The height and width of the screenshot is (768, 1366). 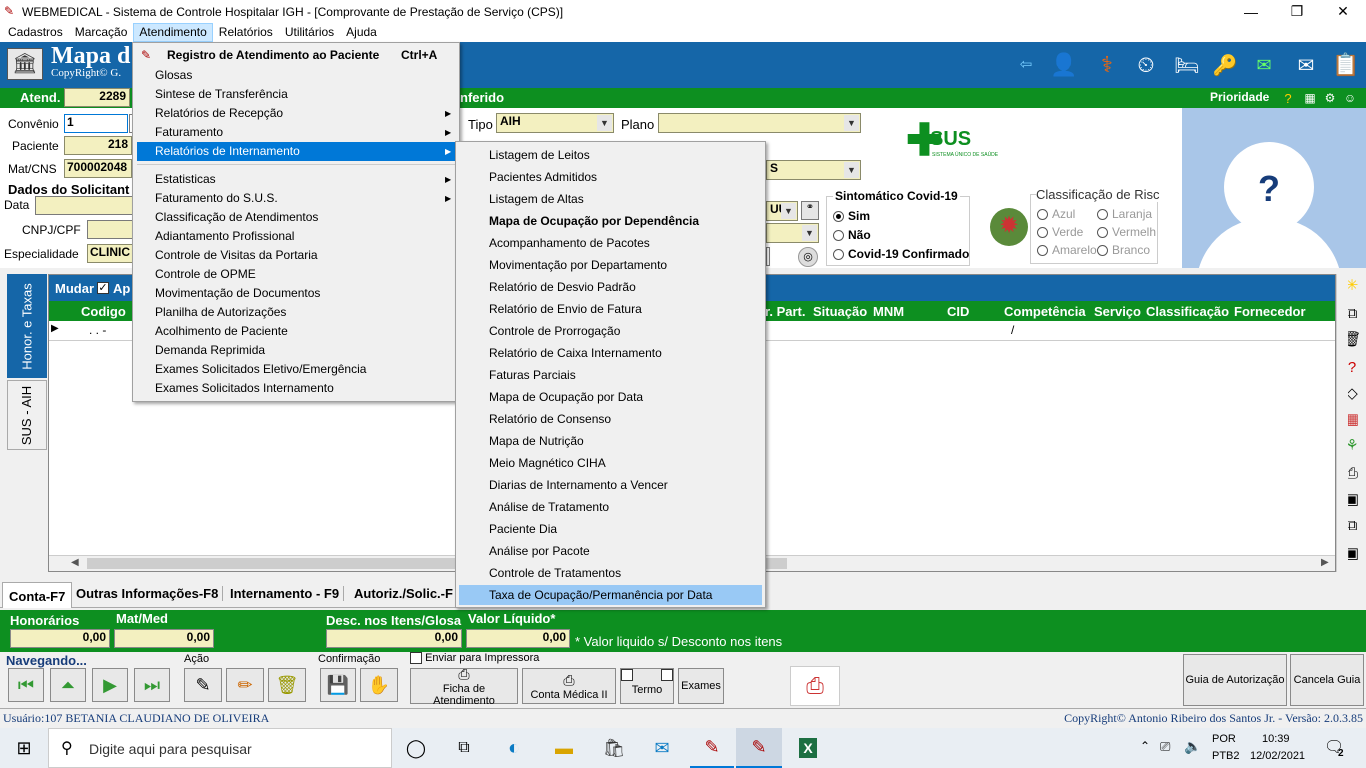 I want to click on cortana-icon: ◯, so click(x=416, y=748).